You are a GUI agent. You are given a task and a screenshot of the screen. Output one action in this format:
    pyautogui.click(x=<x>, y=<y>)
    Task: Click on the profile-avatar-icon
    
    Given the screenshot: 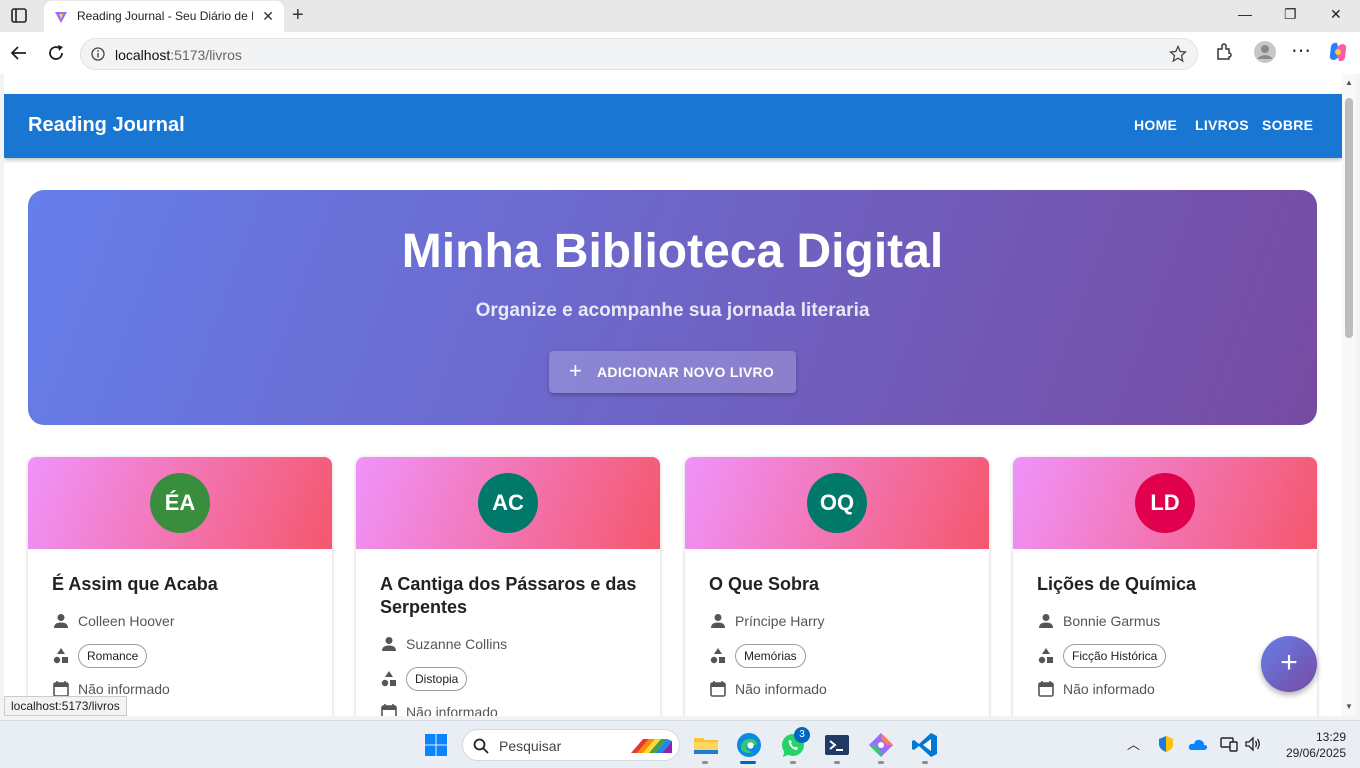 What is the action you would take?
    pyautogui.click(x=1265, y=52)
    